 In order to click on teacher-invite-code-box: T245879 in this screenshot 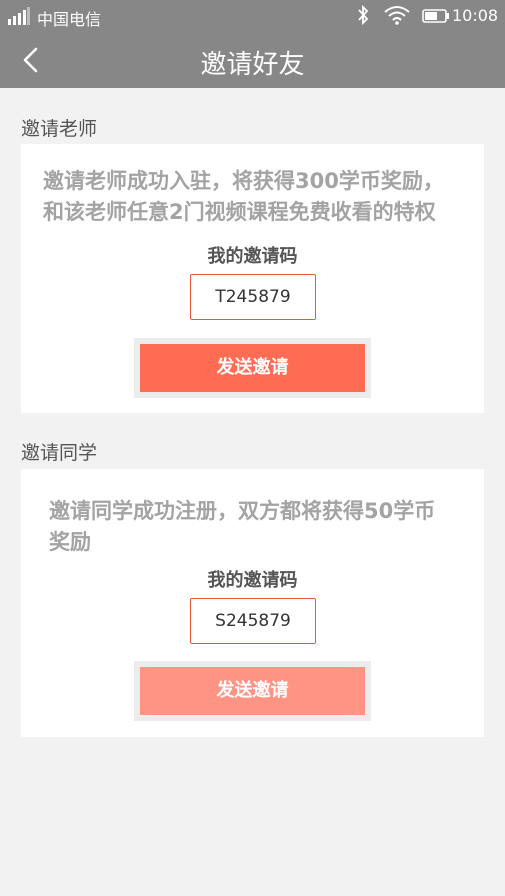, I will do `click(253, 297)`.